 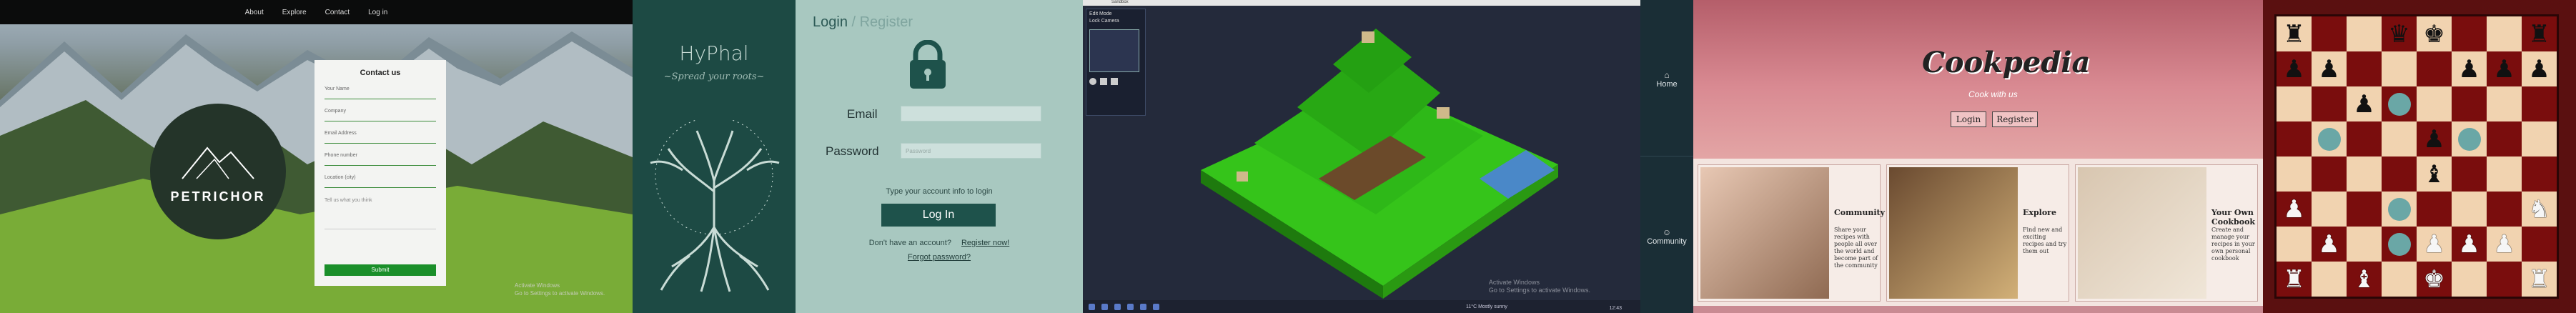 What do you see at coordinates (381, 114) in the screenshot?
I see `company-field: Company` at bounding box center [381, 114].